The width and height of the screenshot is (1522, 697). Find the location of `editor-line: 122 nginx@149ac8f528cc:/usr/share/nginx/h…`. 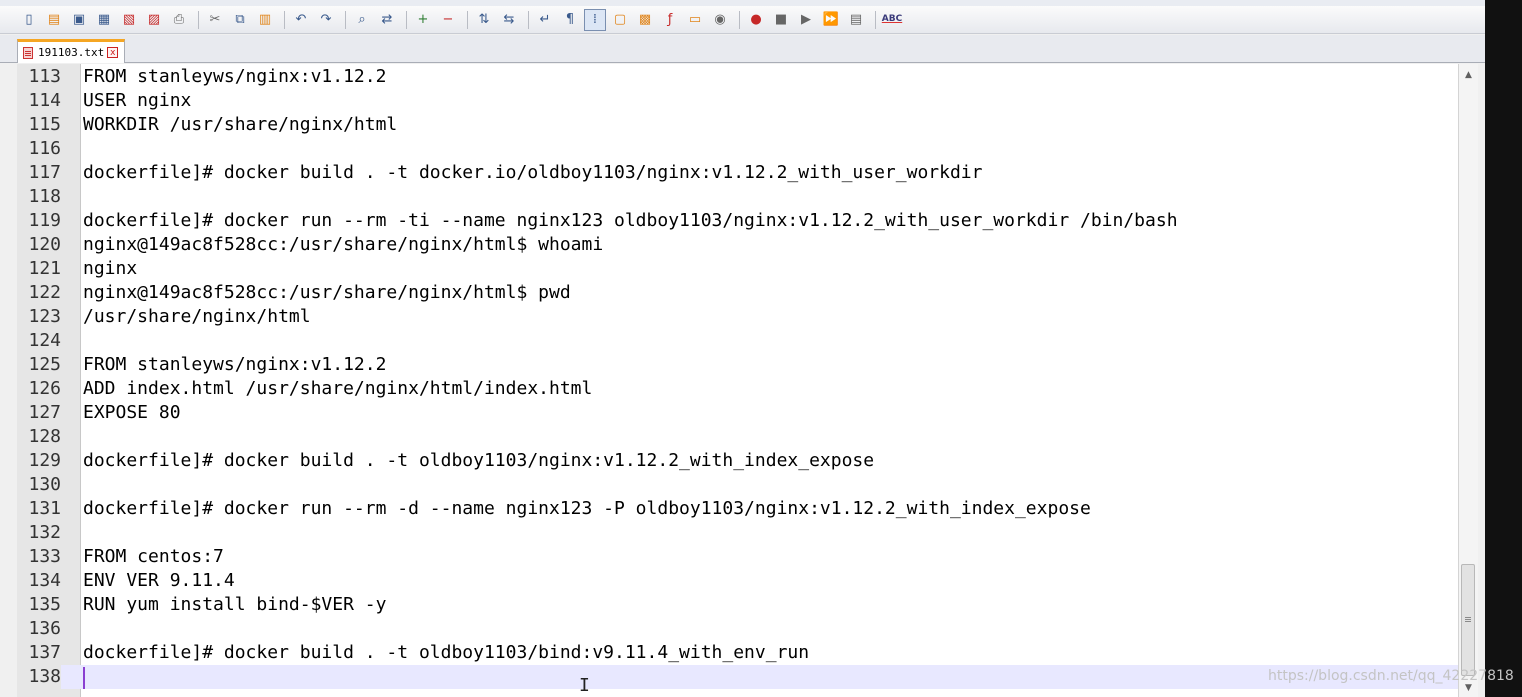

editor-line: 122 nginx@149ac8f528cc:/usr/share/nginx/h… is located at coordinates (737, 293).